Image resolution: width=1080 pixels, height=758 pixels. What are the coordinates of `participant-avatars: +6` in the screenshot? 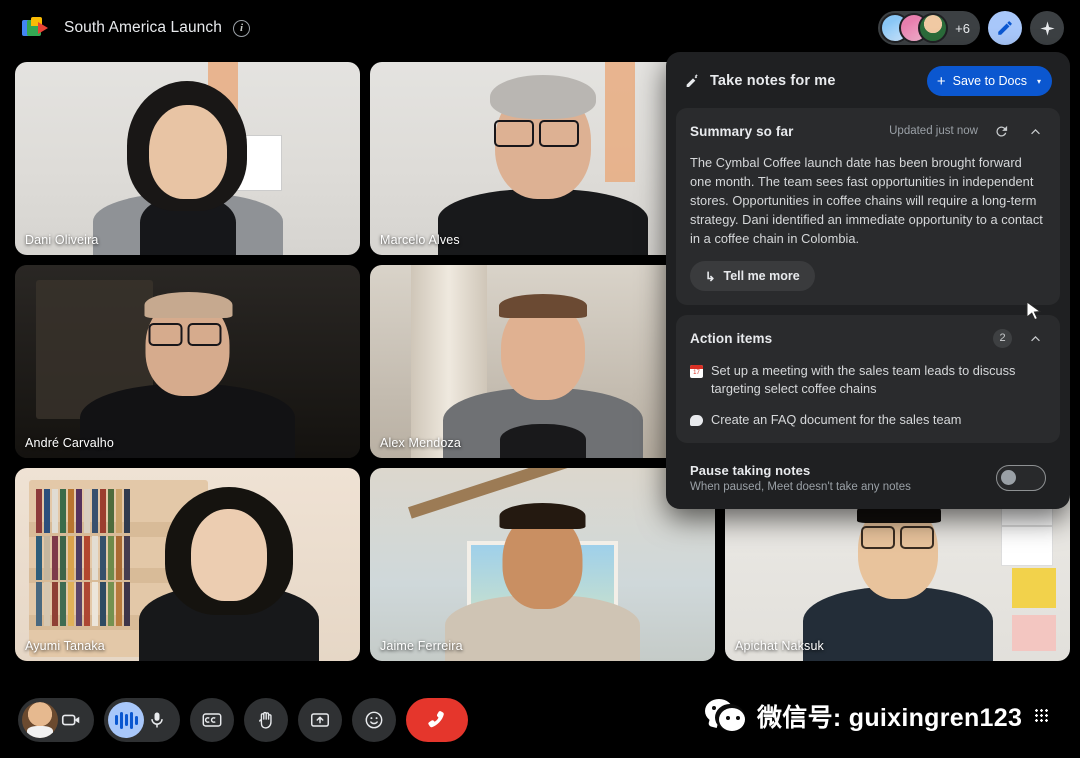 It's located at (929, 28).